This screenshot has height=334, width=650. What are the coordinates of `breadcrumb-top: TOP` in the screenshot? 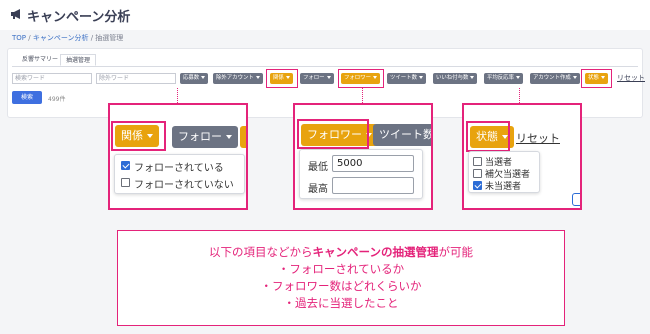 It's located at (19, 38).